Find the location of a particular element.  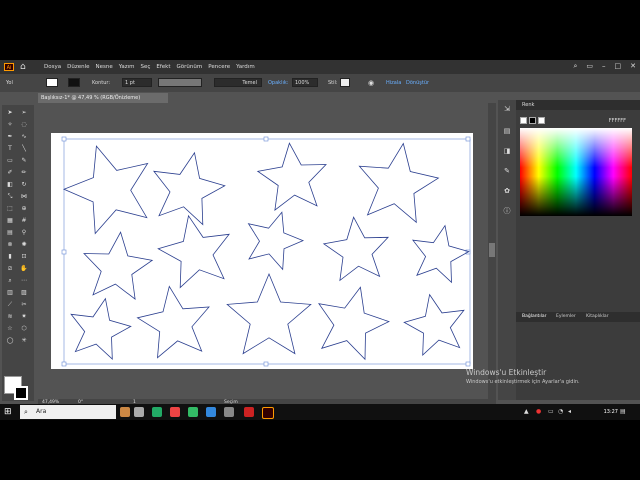

slice-tool-icon: ⧄ is located at coordinates (10, 269).